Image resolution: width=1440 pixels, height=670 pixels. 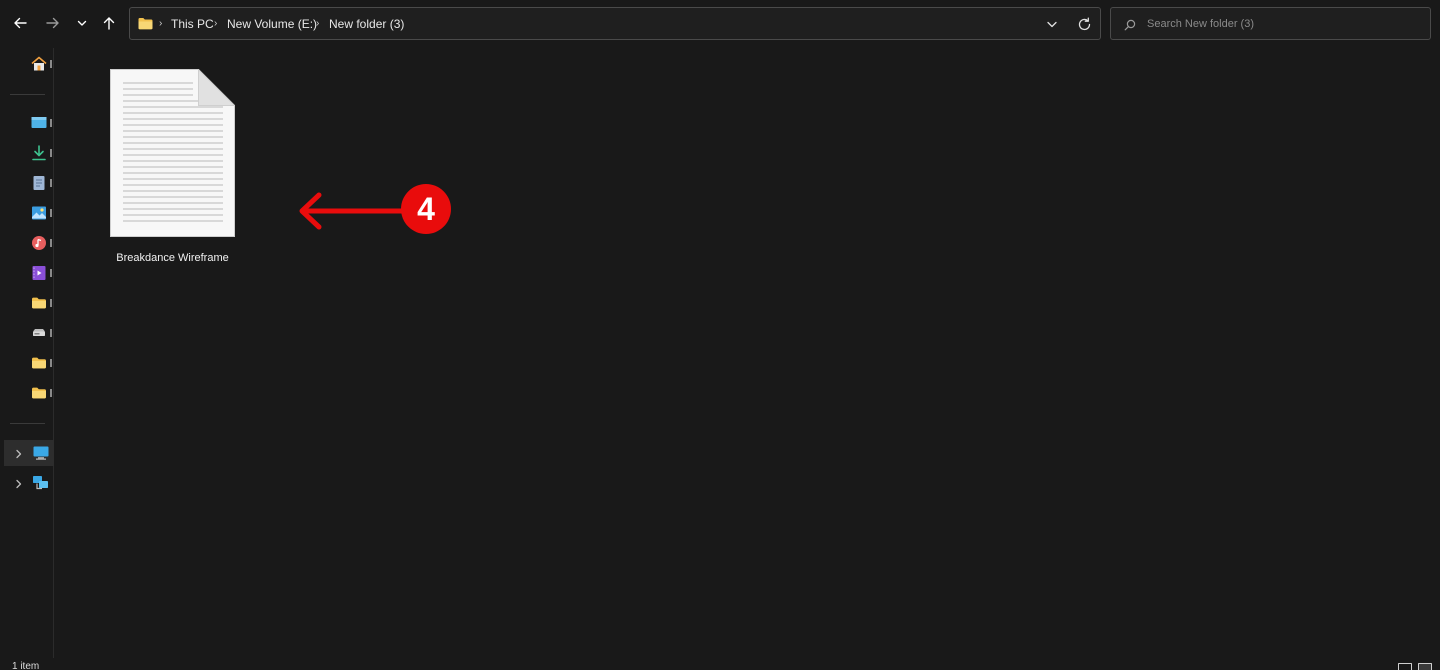 I want to click on back-button, so click(x=20, y=23).